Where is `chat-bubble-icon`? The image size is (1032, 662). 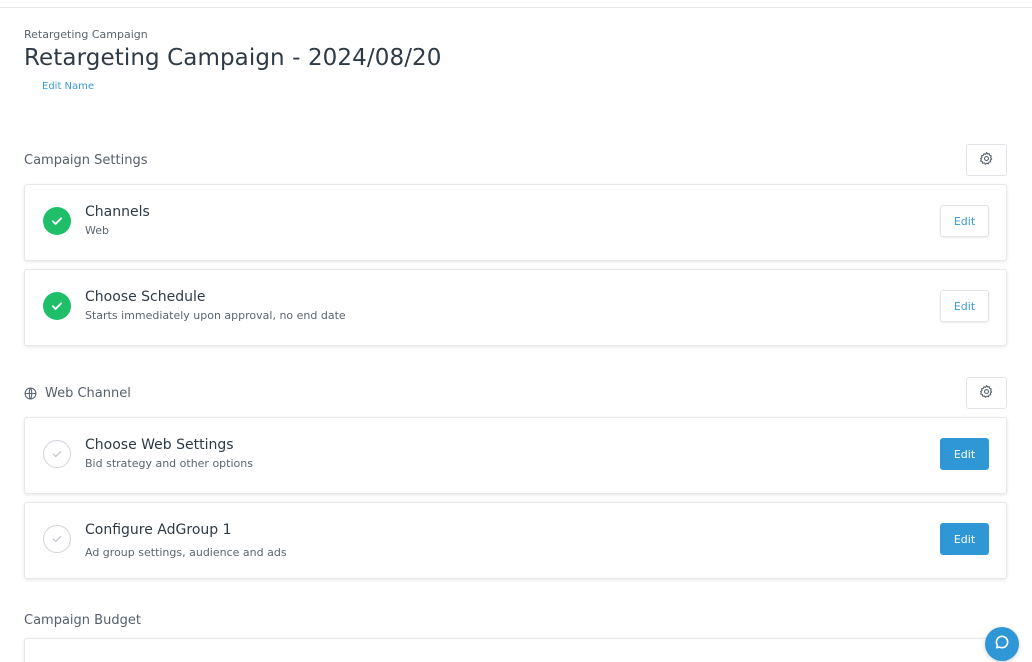
chat-bubble-icon is located at coordinates (1002, 644).